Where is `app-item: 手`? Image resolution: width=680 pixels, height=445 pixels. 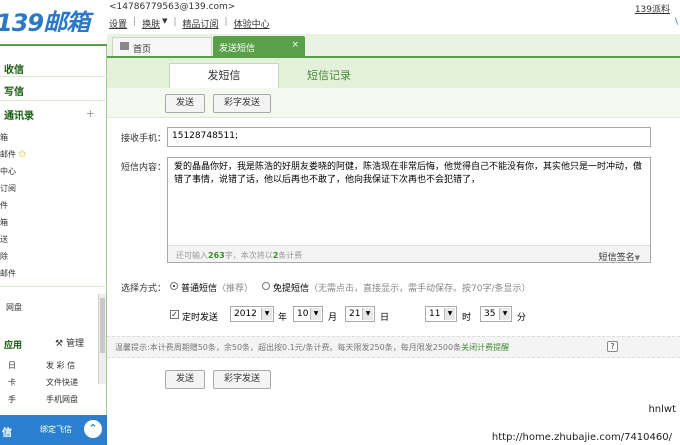
app-item: 手 is located at coordinates (12, 399).